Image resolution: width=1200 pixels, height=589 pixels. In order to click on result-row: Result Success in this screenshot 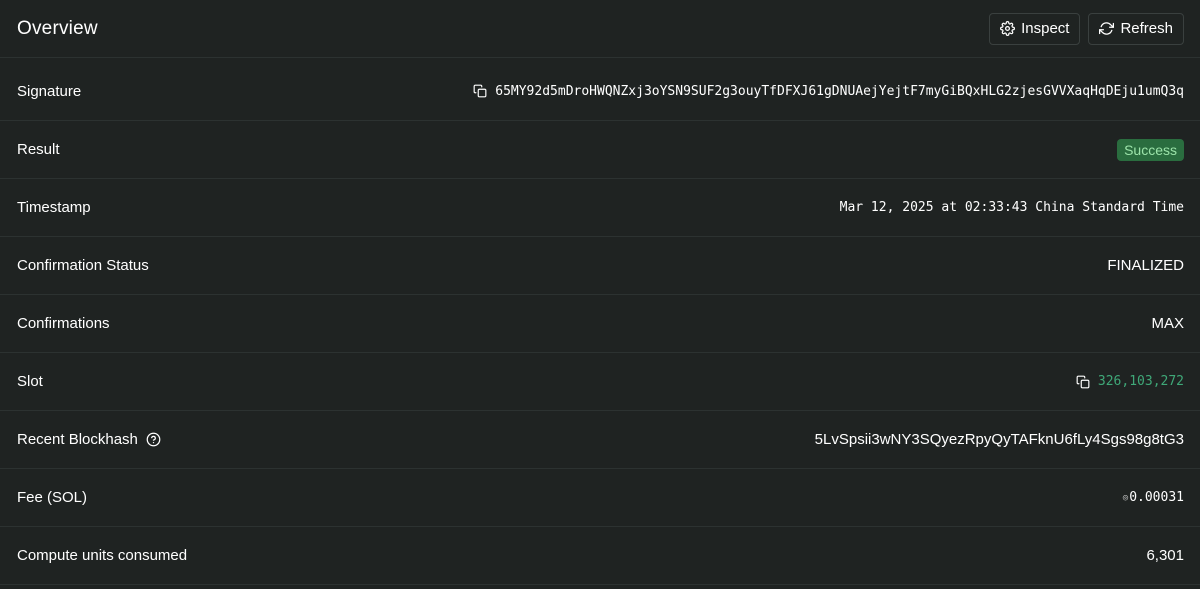, I will do `click(600, 150)`.